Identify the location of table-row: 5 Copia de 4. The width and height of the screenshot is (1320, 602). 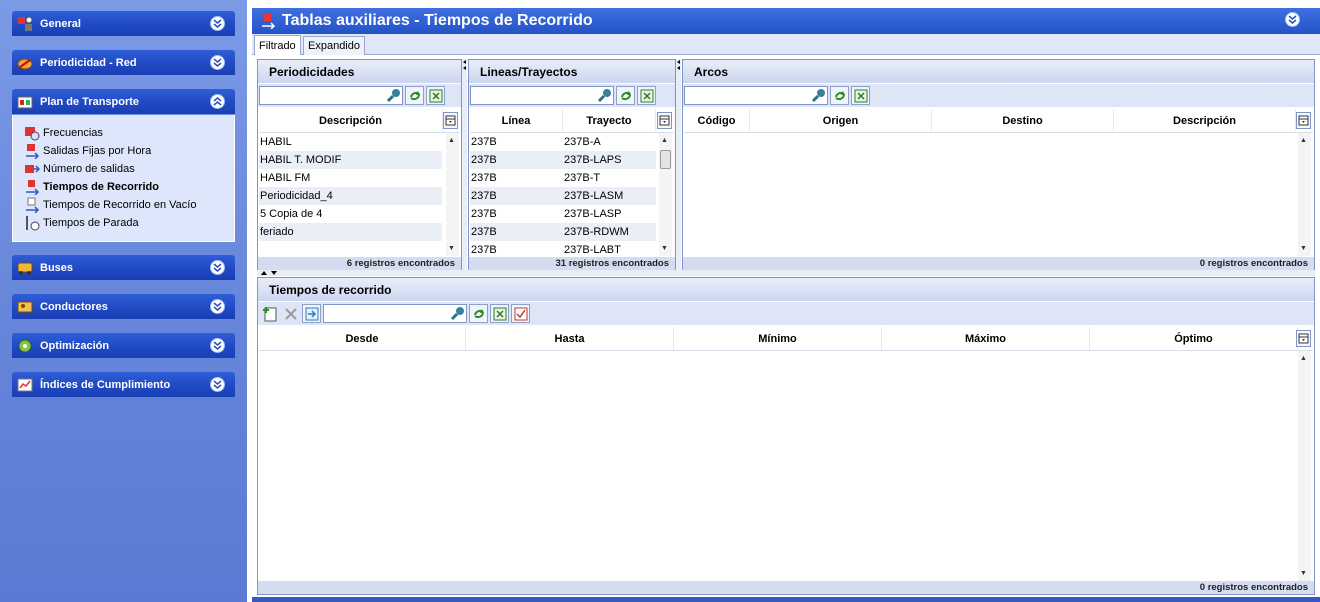
(350, 214).